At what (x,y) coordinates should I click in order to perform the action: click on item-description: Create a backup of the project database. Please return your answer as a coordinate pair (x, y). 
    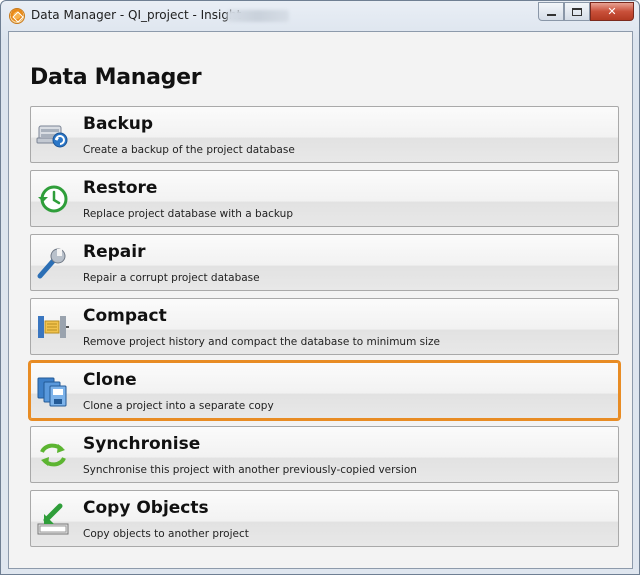
    Looking at the image, I should click on (189, 150).